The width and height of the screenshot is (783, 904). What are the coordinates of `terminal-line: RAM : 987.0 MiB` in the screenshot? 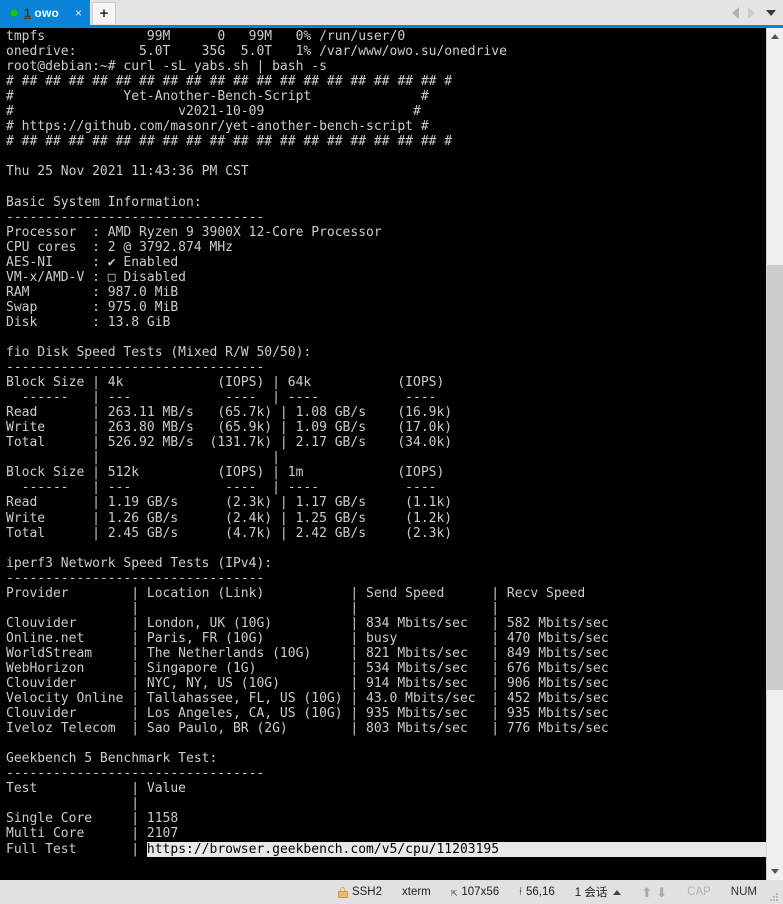 It's located at (92, 292).